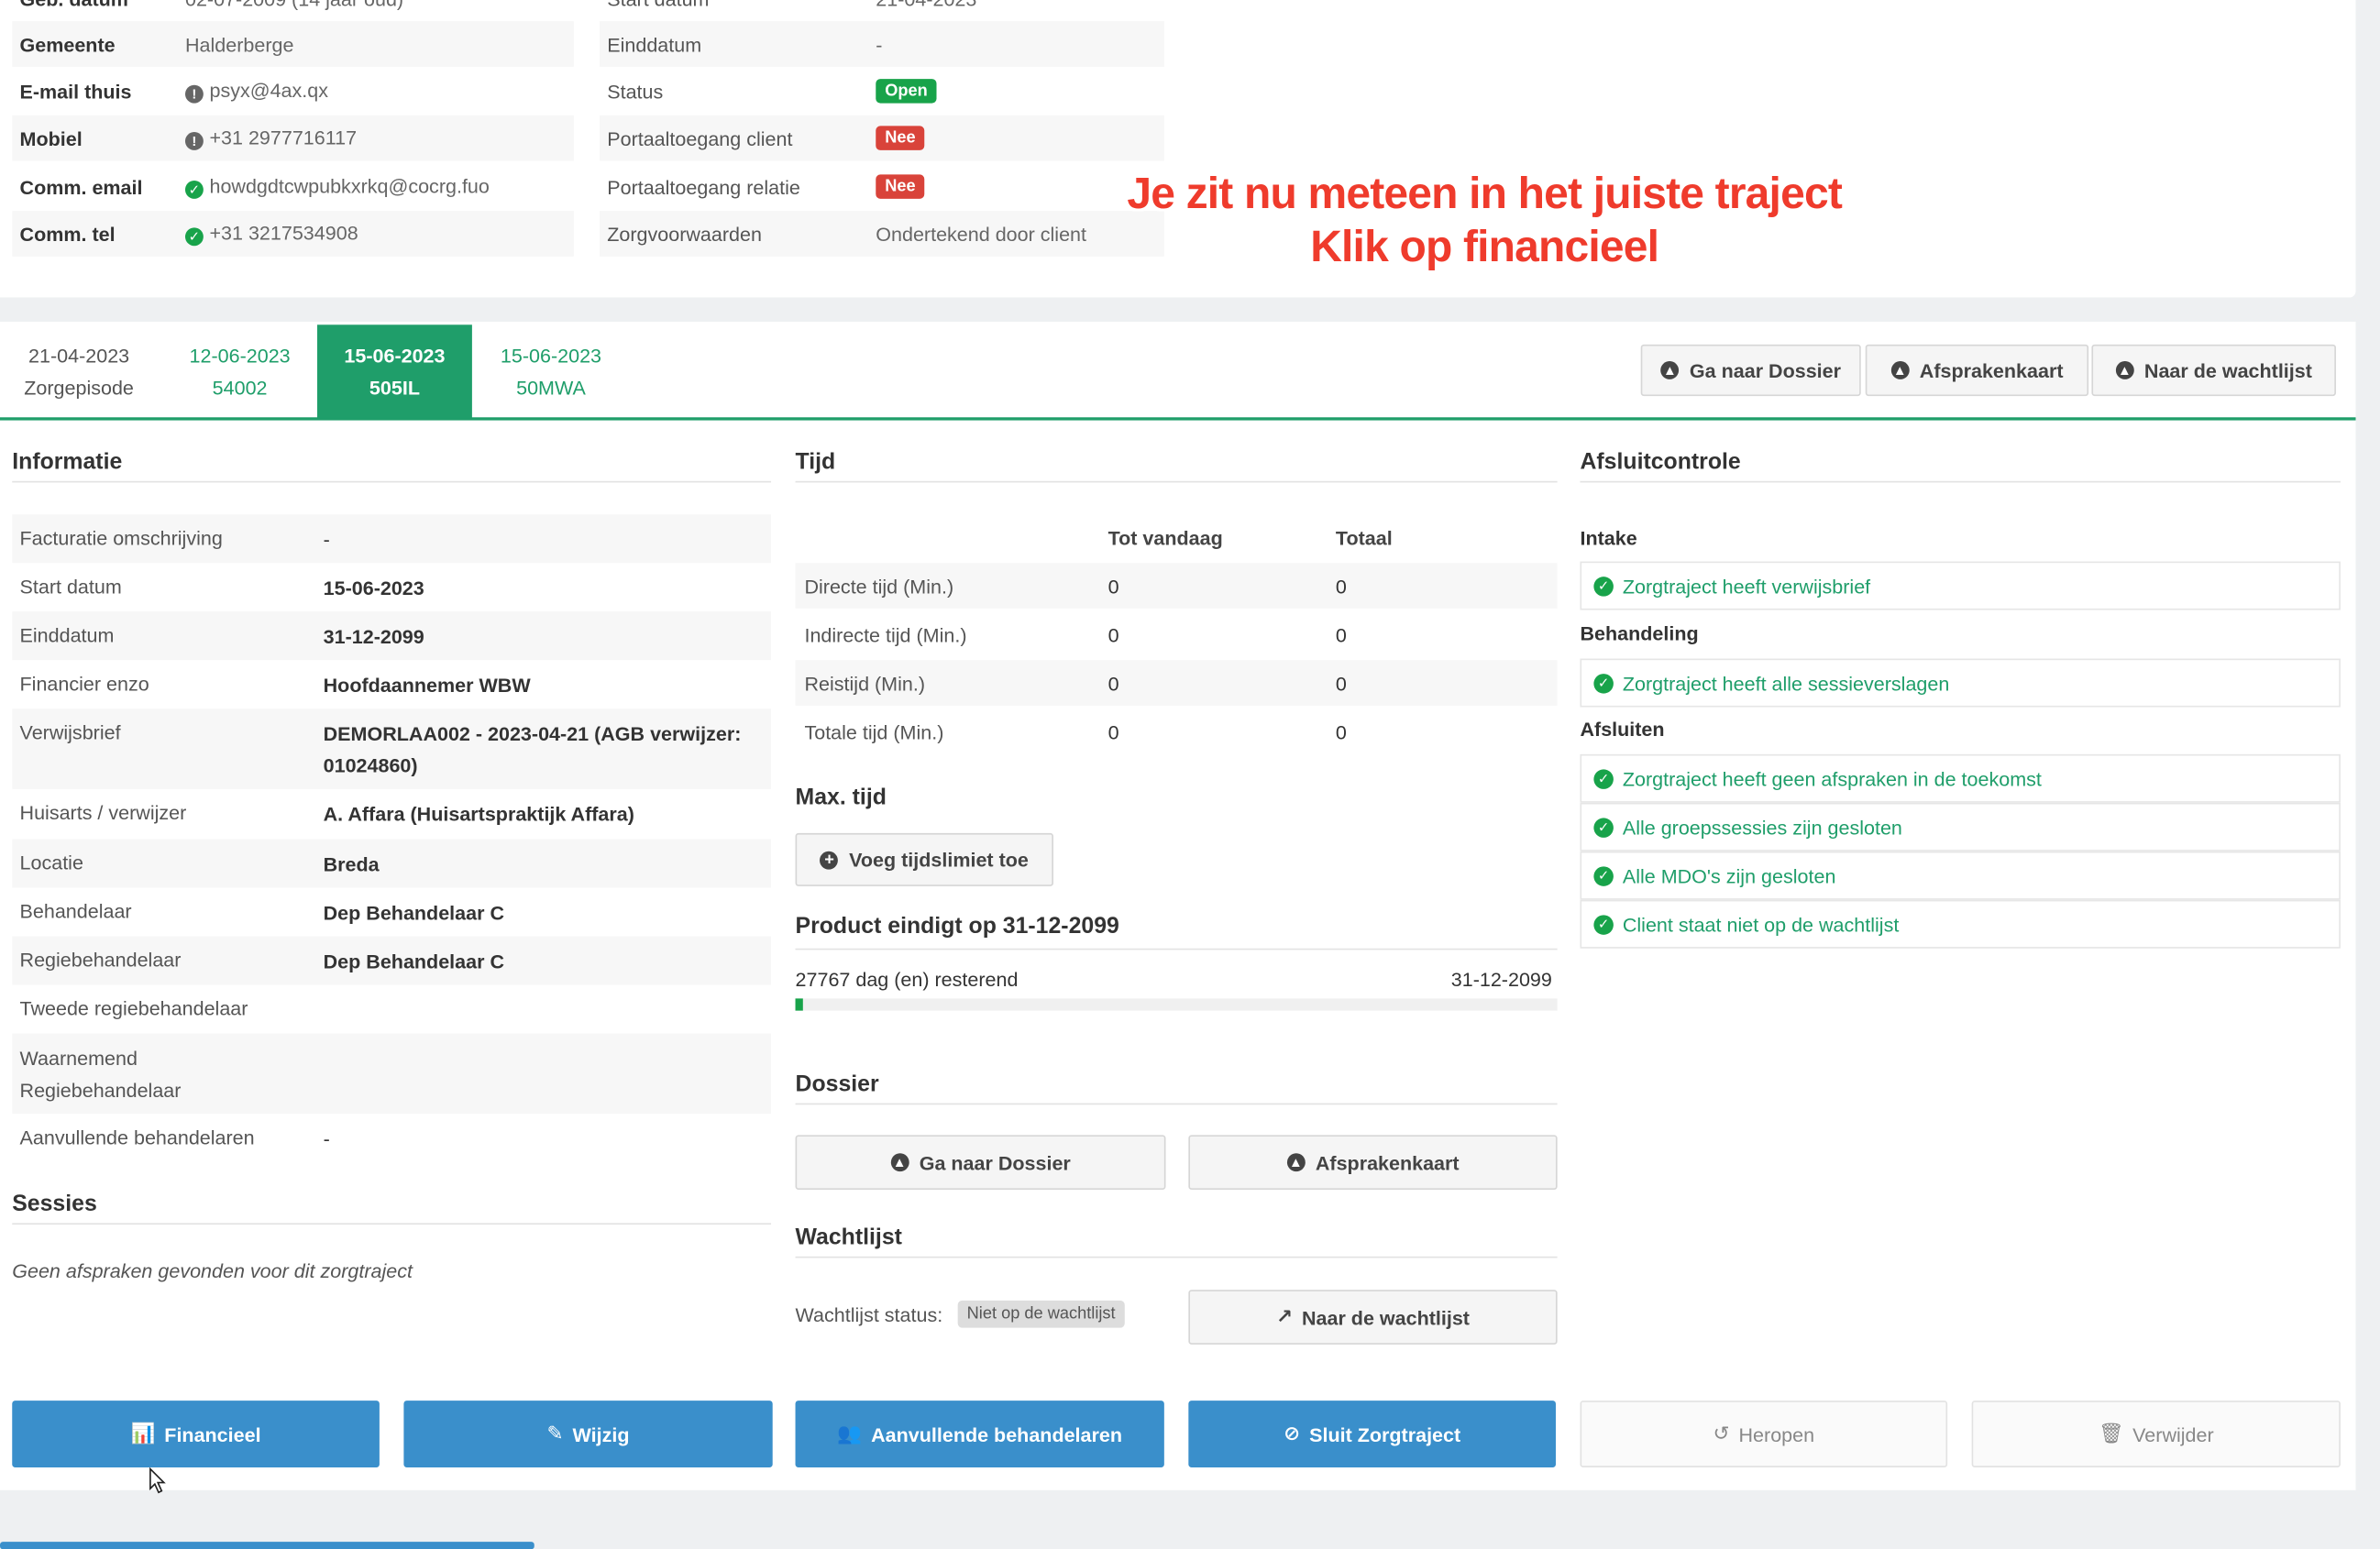  What do you see at coordinates (79, 371) in the screenshot?
I see `tab-zorgepisode: 21-04-2023 Zorgepisode` at bounding box center [79, 371].